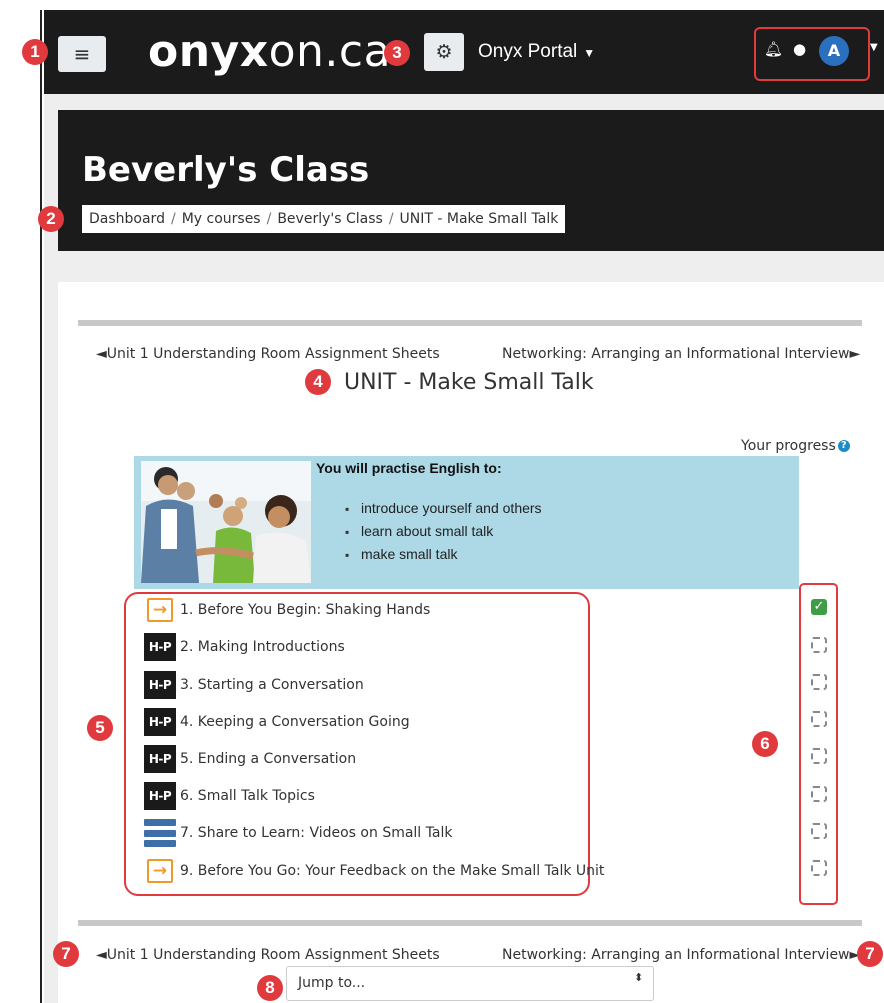  What do you see at coordinates (244, 647) in the screenshot?
I see `activity-item: H-P 2. Making Introductions` at bounding box center [244, 647].